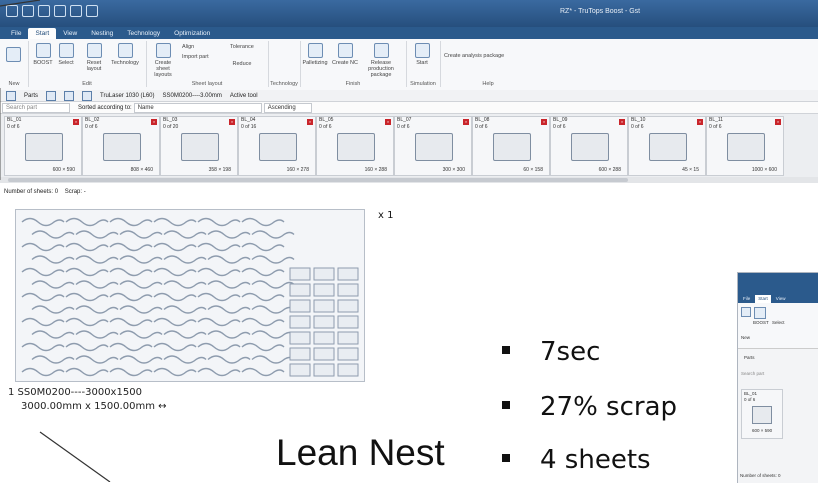  What do you see at coordinates (163, 69) in the screenshot?
I see `create-sheet-label: Create sheet layouts` at bounding box center [163, 69].